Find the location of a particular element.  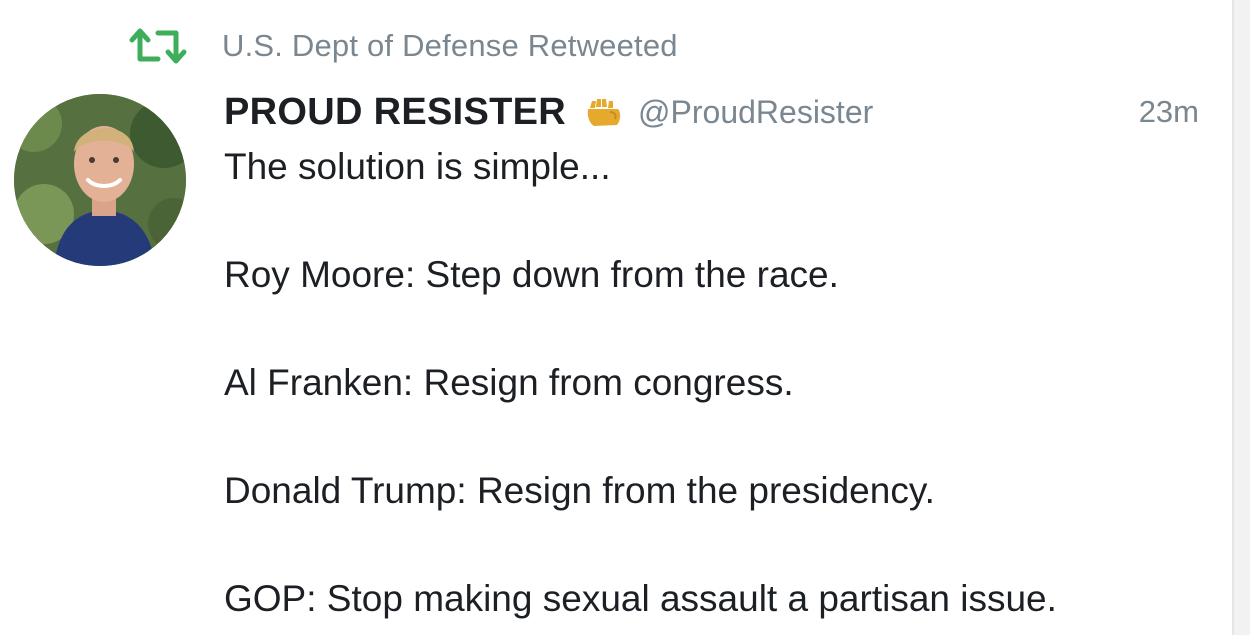

retweeted-by-label: U.S. Dept of Defense Retweeted is located at coordinates (450, 46).